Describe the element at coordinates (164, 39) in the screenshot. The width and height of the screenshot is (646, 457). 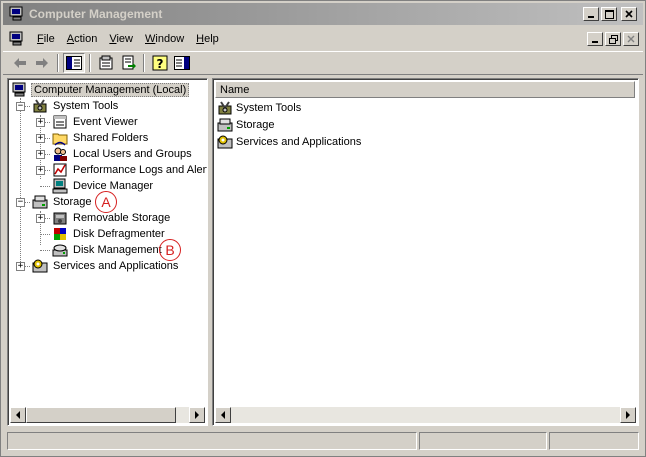
I see `menu-window: Window` at that location.